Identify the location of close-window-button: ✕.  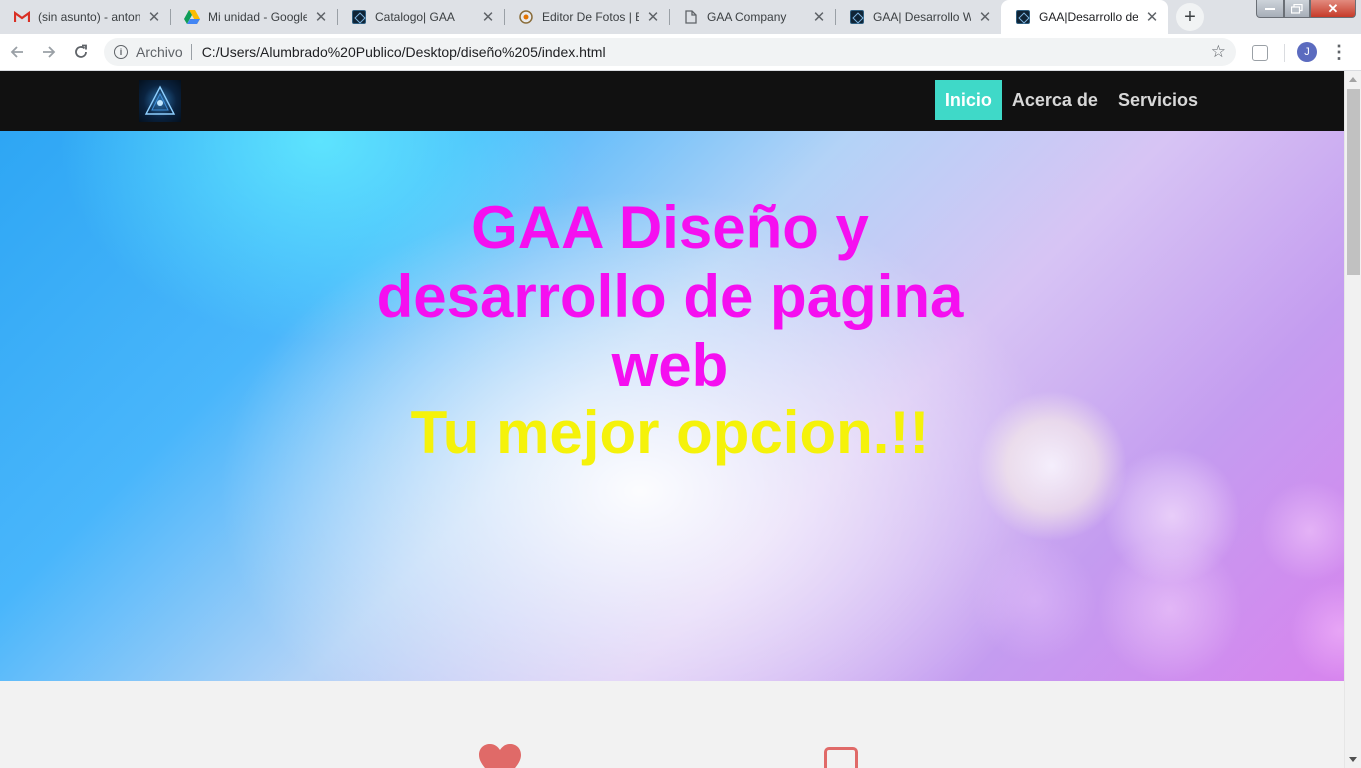
(1333, 9).